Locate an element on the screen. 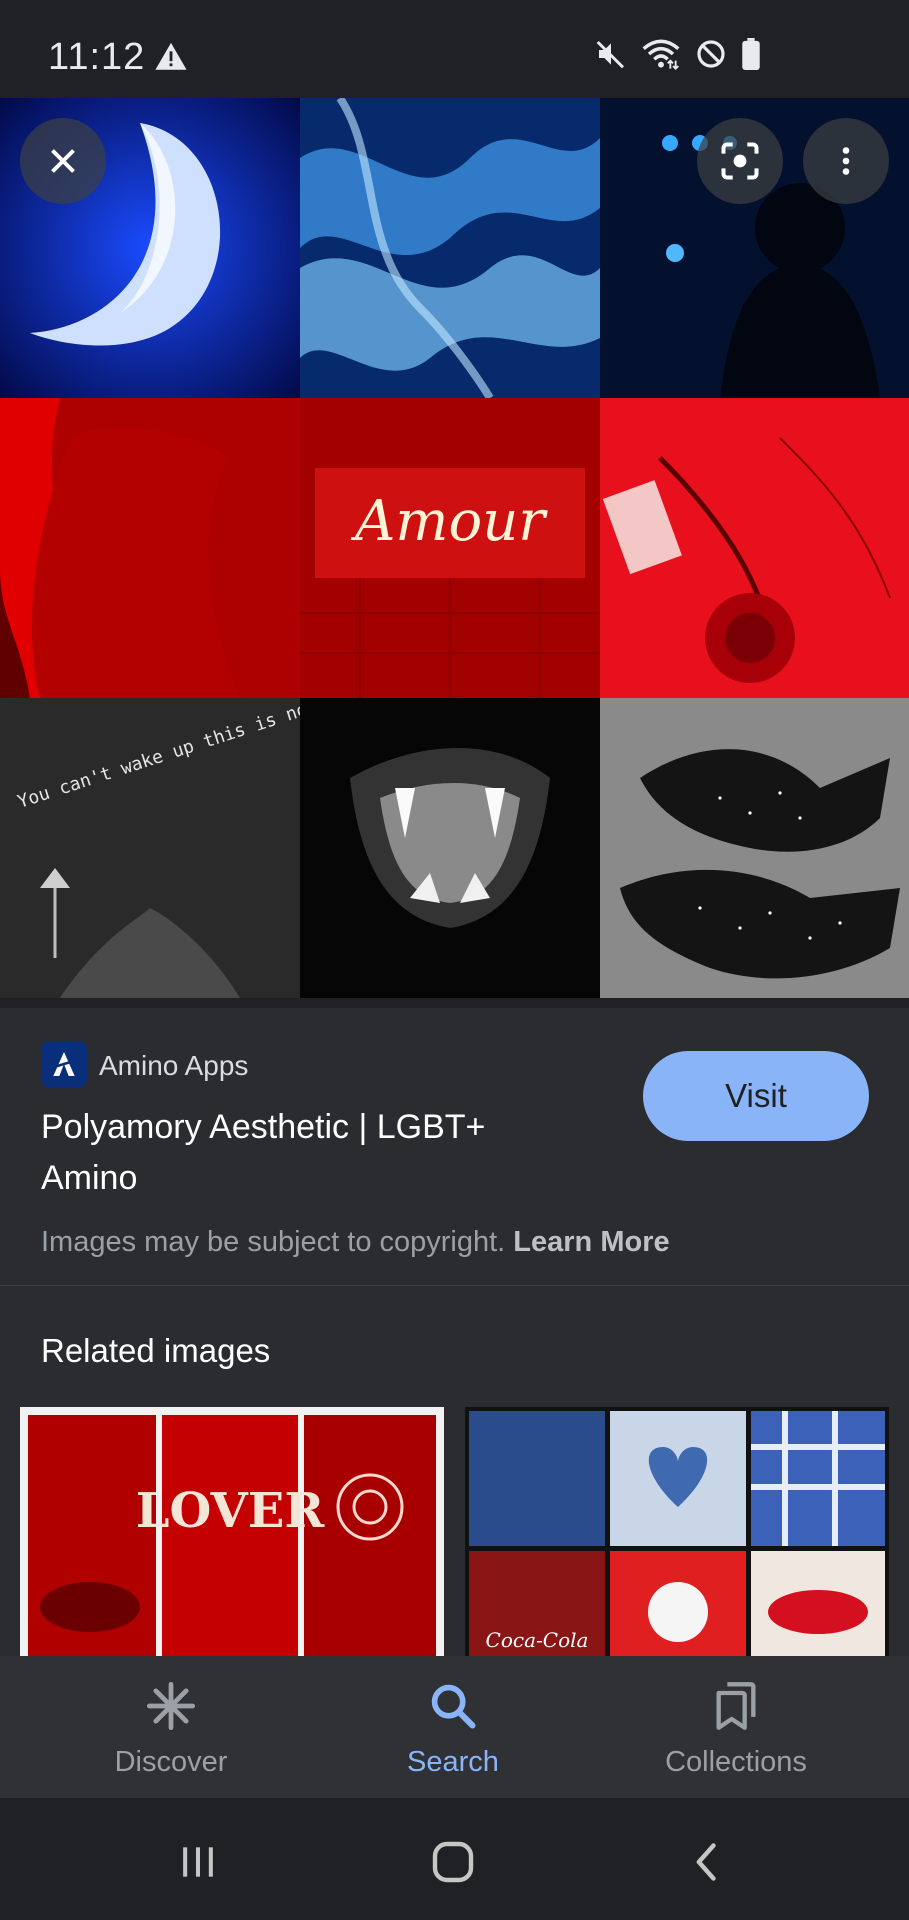  nav-item-discover: Discover is located at coordinates (171, 1729).